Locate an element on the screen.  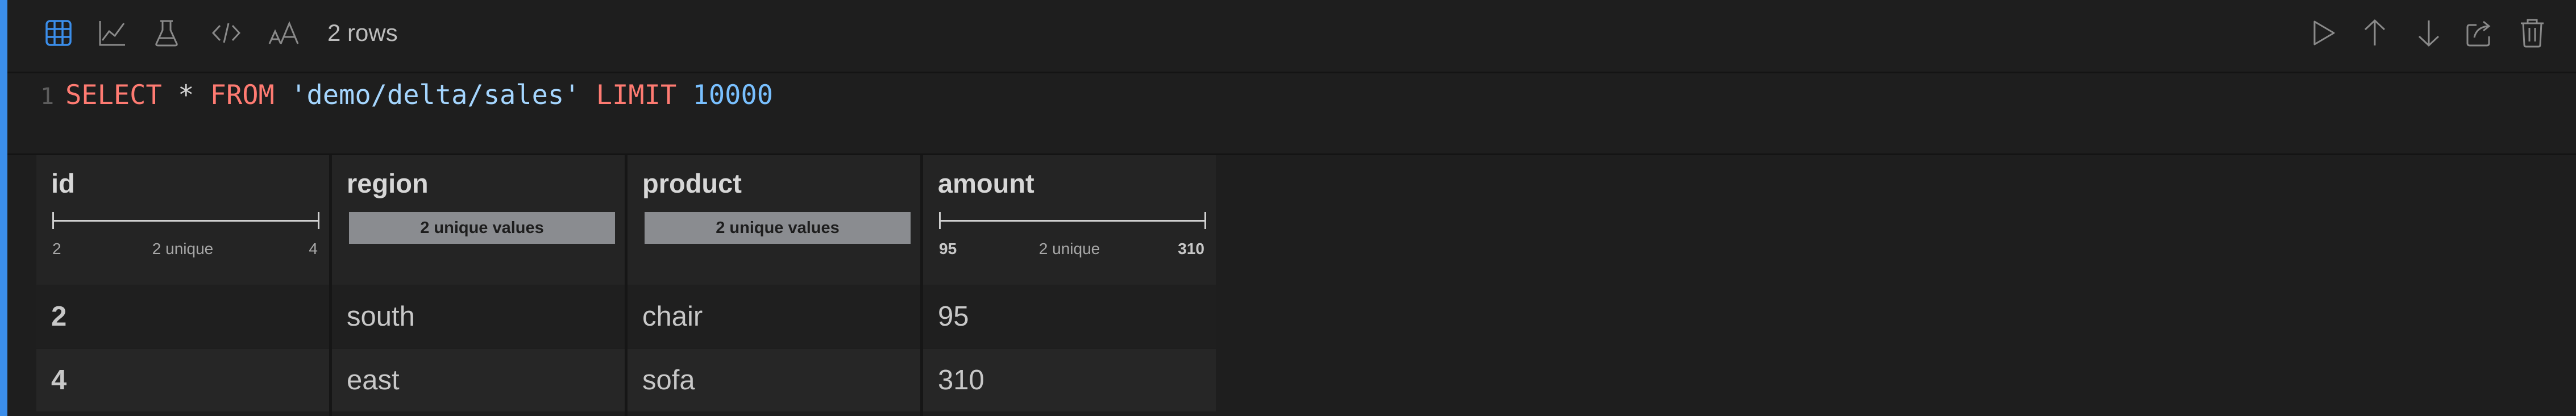
column-header: id 2 unique 2 4 is located at coordinates (182, 220).